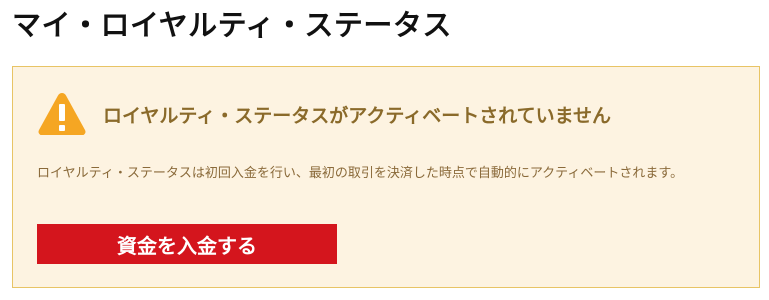  What do you see at coordinates (232, 25) in the screenshot?
I see `page-title: マイ・ロイヤルティ・ステータス` at bounding box center [232, 25].